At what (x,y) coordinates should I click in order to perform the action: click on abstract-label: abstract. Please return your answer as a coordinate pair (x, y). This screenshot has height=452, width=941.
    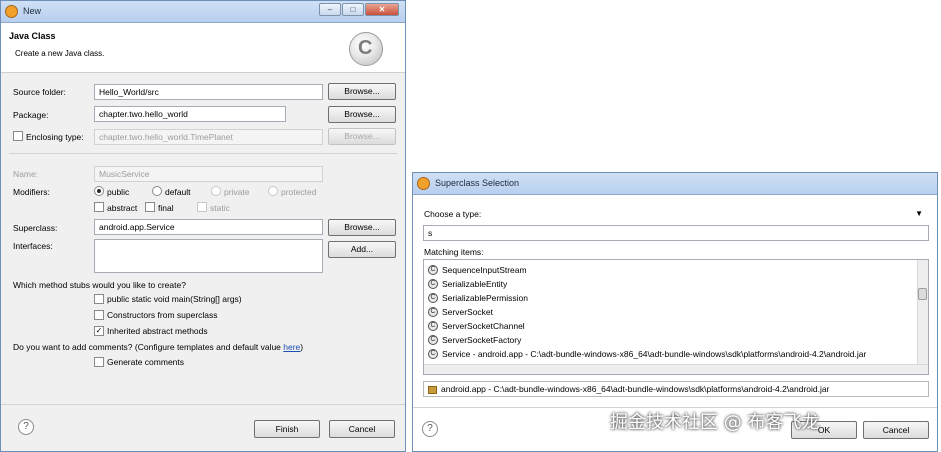
    Looking at the image, I should click on (122, 208).